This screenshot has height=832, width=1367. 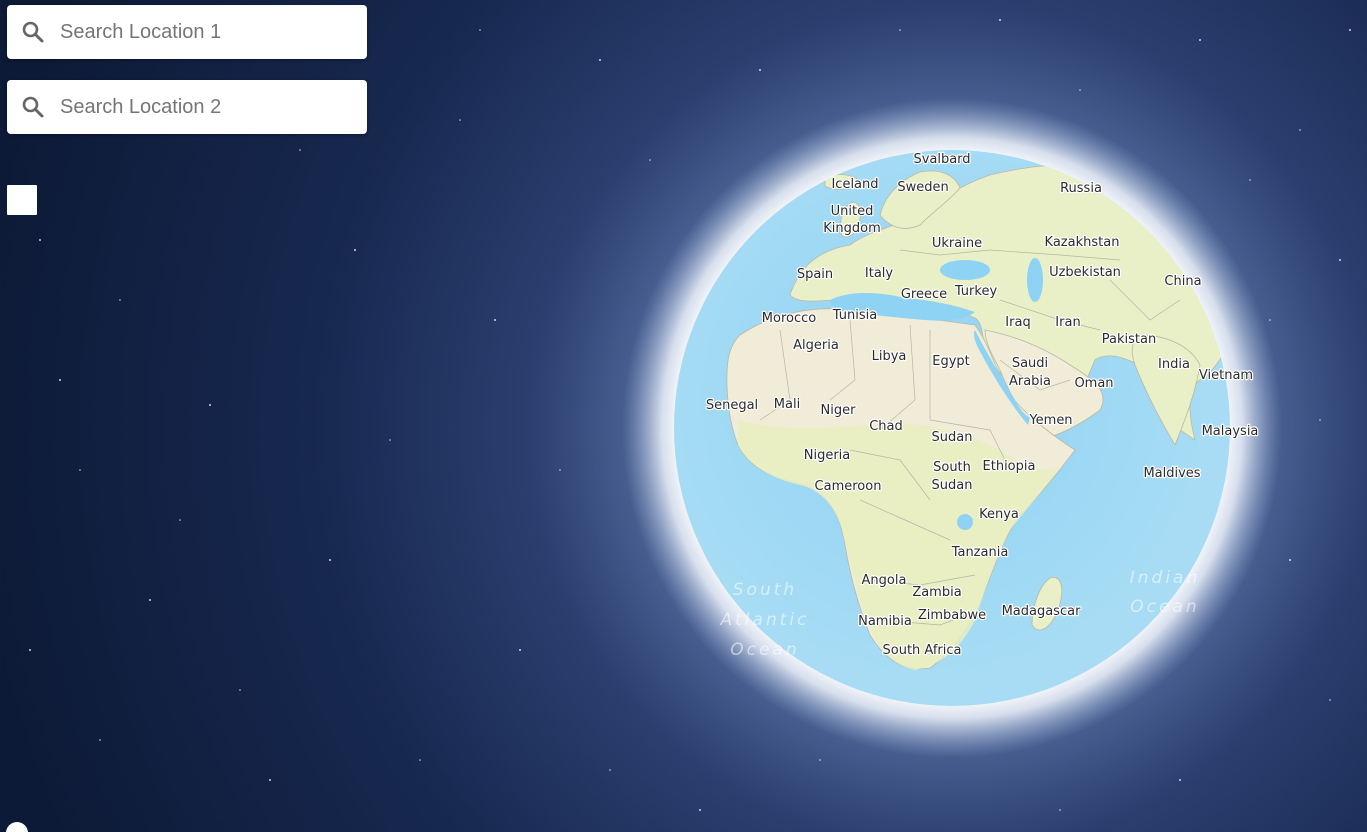 I want to click on label-china: China, so click(x=1182, y=281).